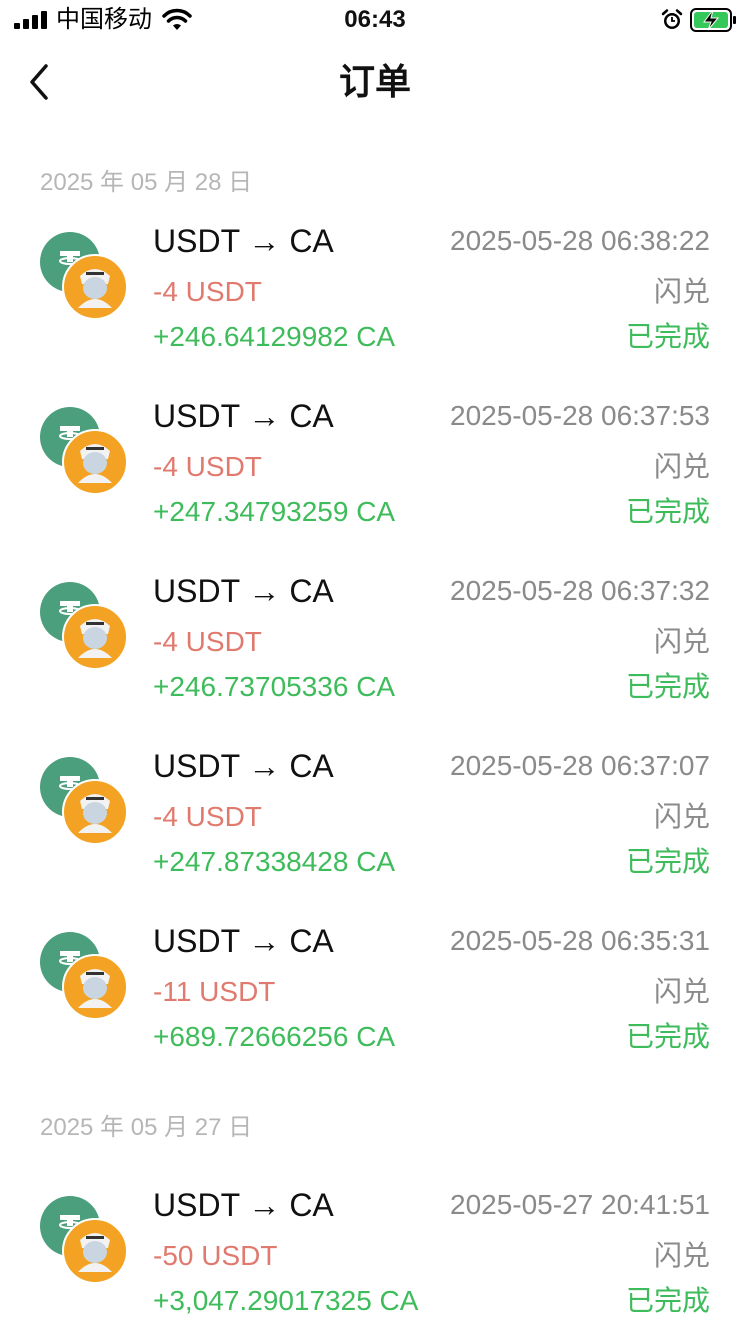  Describe the element at coordinates (146, 182) in the screenshot. I see `date-group-header: 2025 年 05 月 28 日` at that location.